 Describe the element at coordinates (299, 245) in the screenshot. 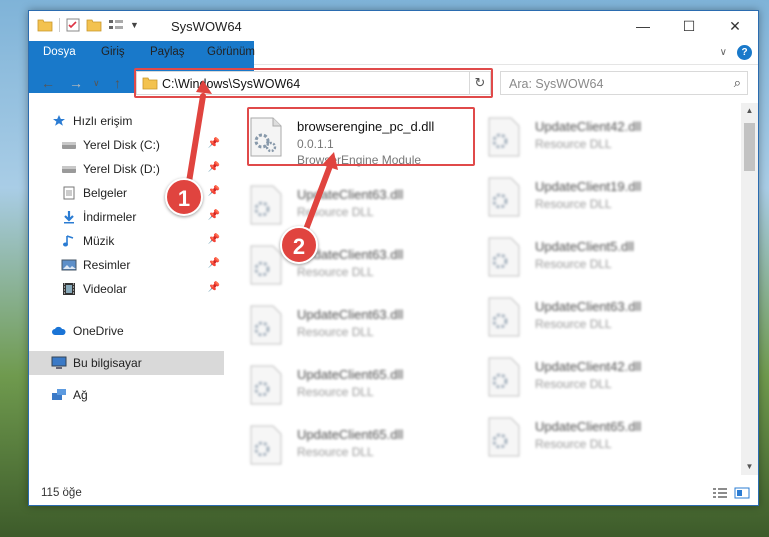

I see `callout-2: 2` at that location.